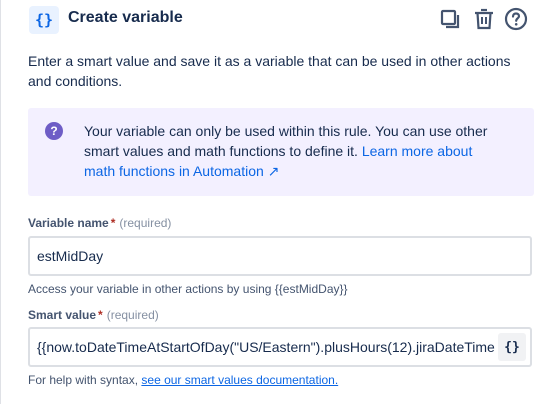  I want to click on help-icon, so click(516, 19).